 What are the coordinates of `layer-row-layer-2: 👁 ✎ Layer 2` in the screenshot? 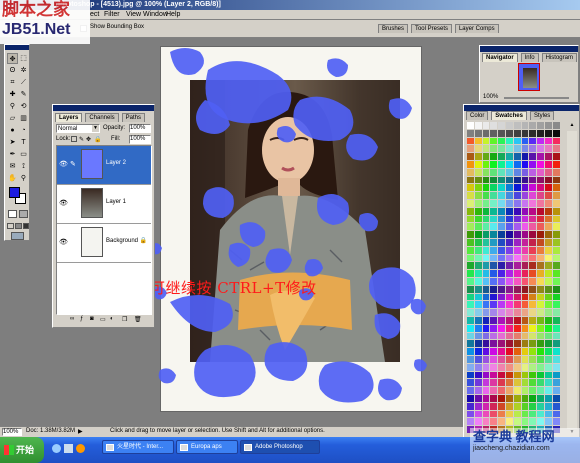 It's located at (104, 165).